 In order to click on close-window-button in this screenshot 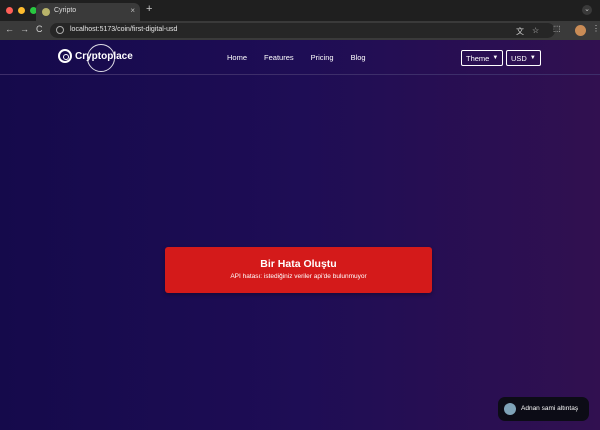, I will do `click(9, 10)`.